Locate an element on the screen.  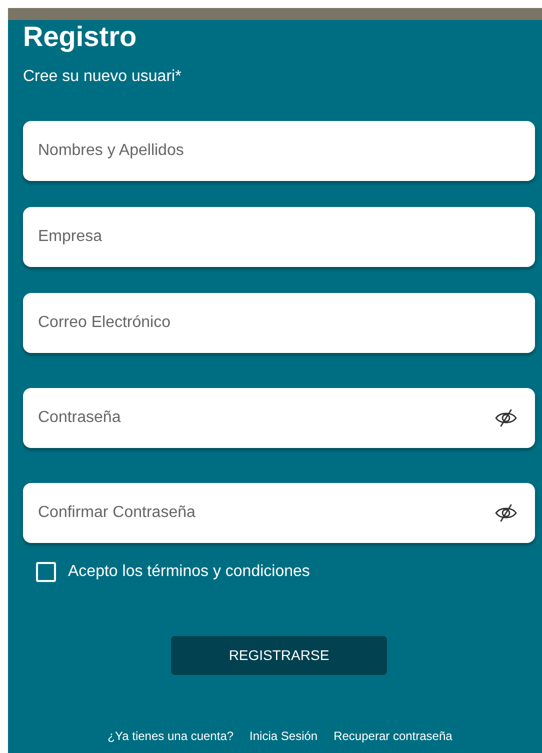
text-field: Contraseña is located at coordinates (279, 418).